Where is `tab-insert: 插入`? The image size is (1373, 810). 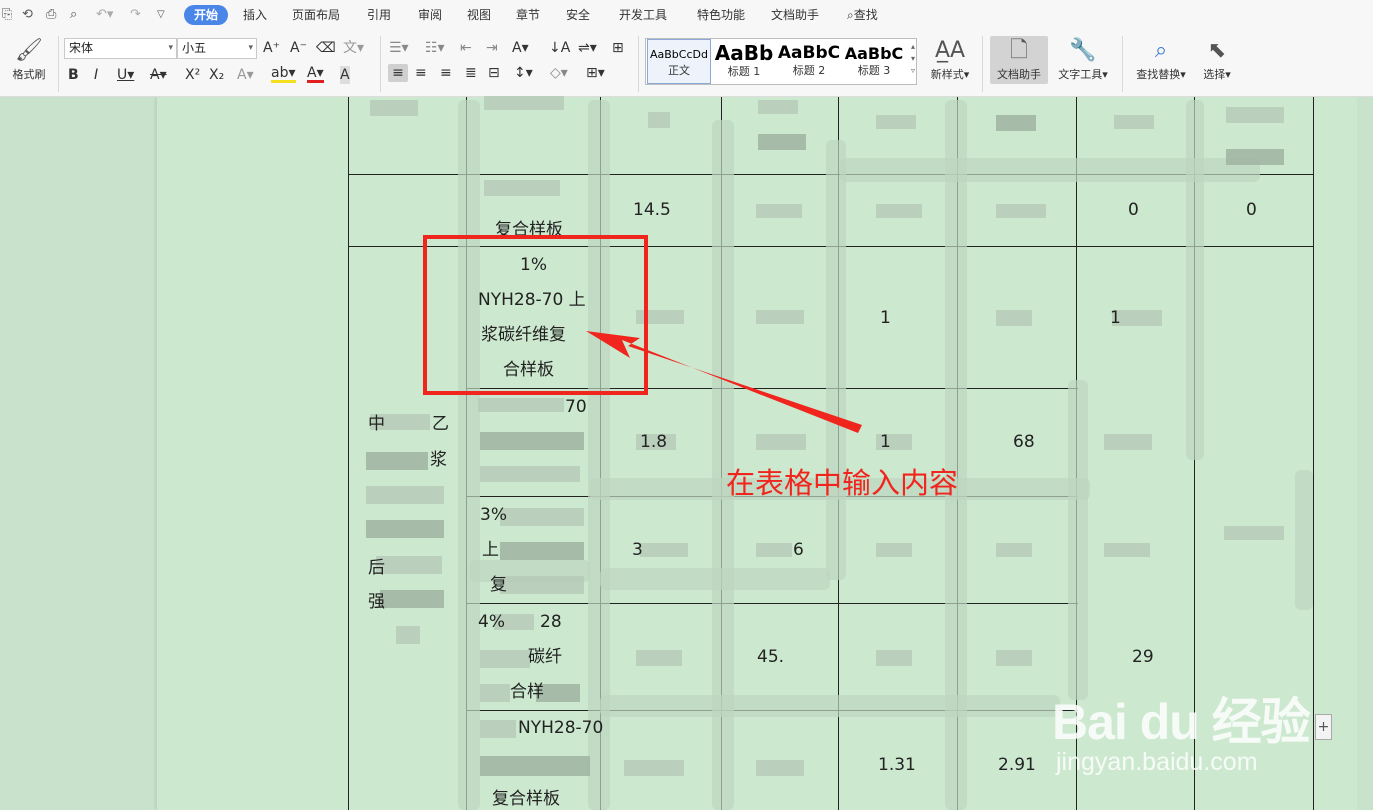 tab-insert: 插入 is located at coordinates (255, 15).